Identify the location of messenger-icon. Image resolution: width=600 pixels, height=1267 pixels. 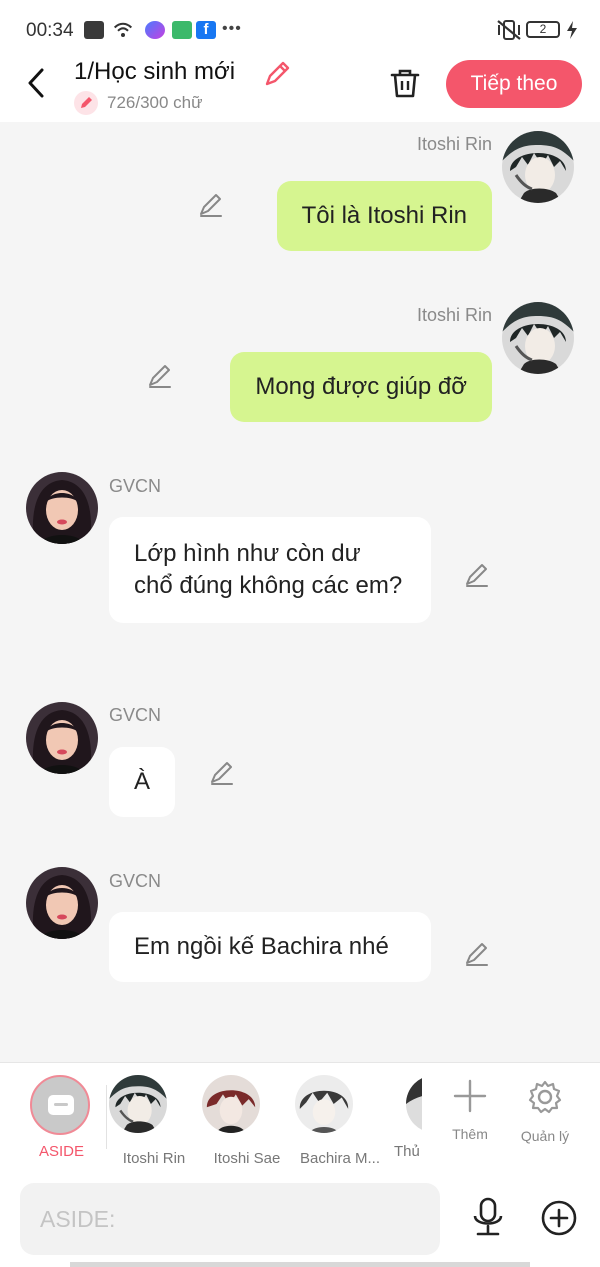
(155, 30).